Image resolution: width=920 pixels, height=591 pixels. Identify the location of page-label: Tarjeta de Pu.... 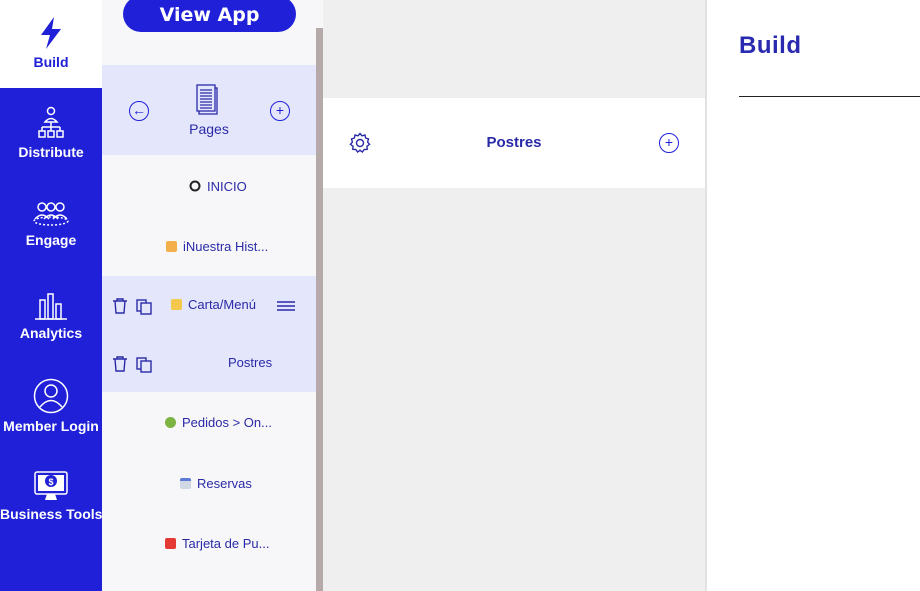
(226, 543).